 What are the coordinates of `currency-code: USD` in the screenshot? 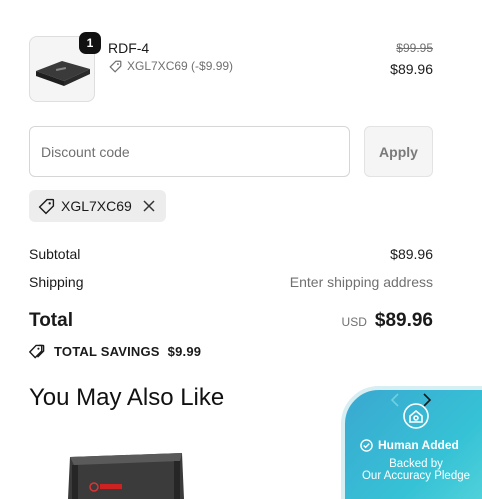 It's located at (354, 322).